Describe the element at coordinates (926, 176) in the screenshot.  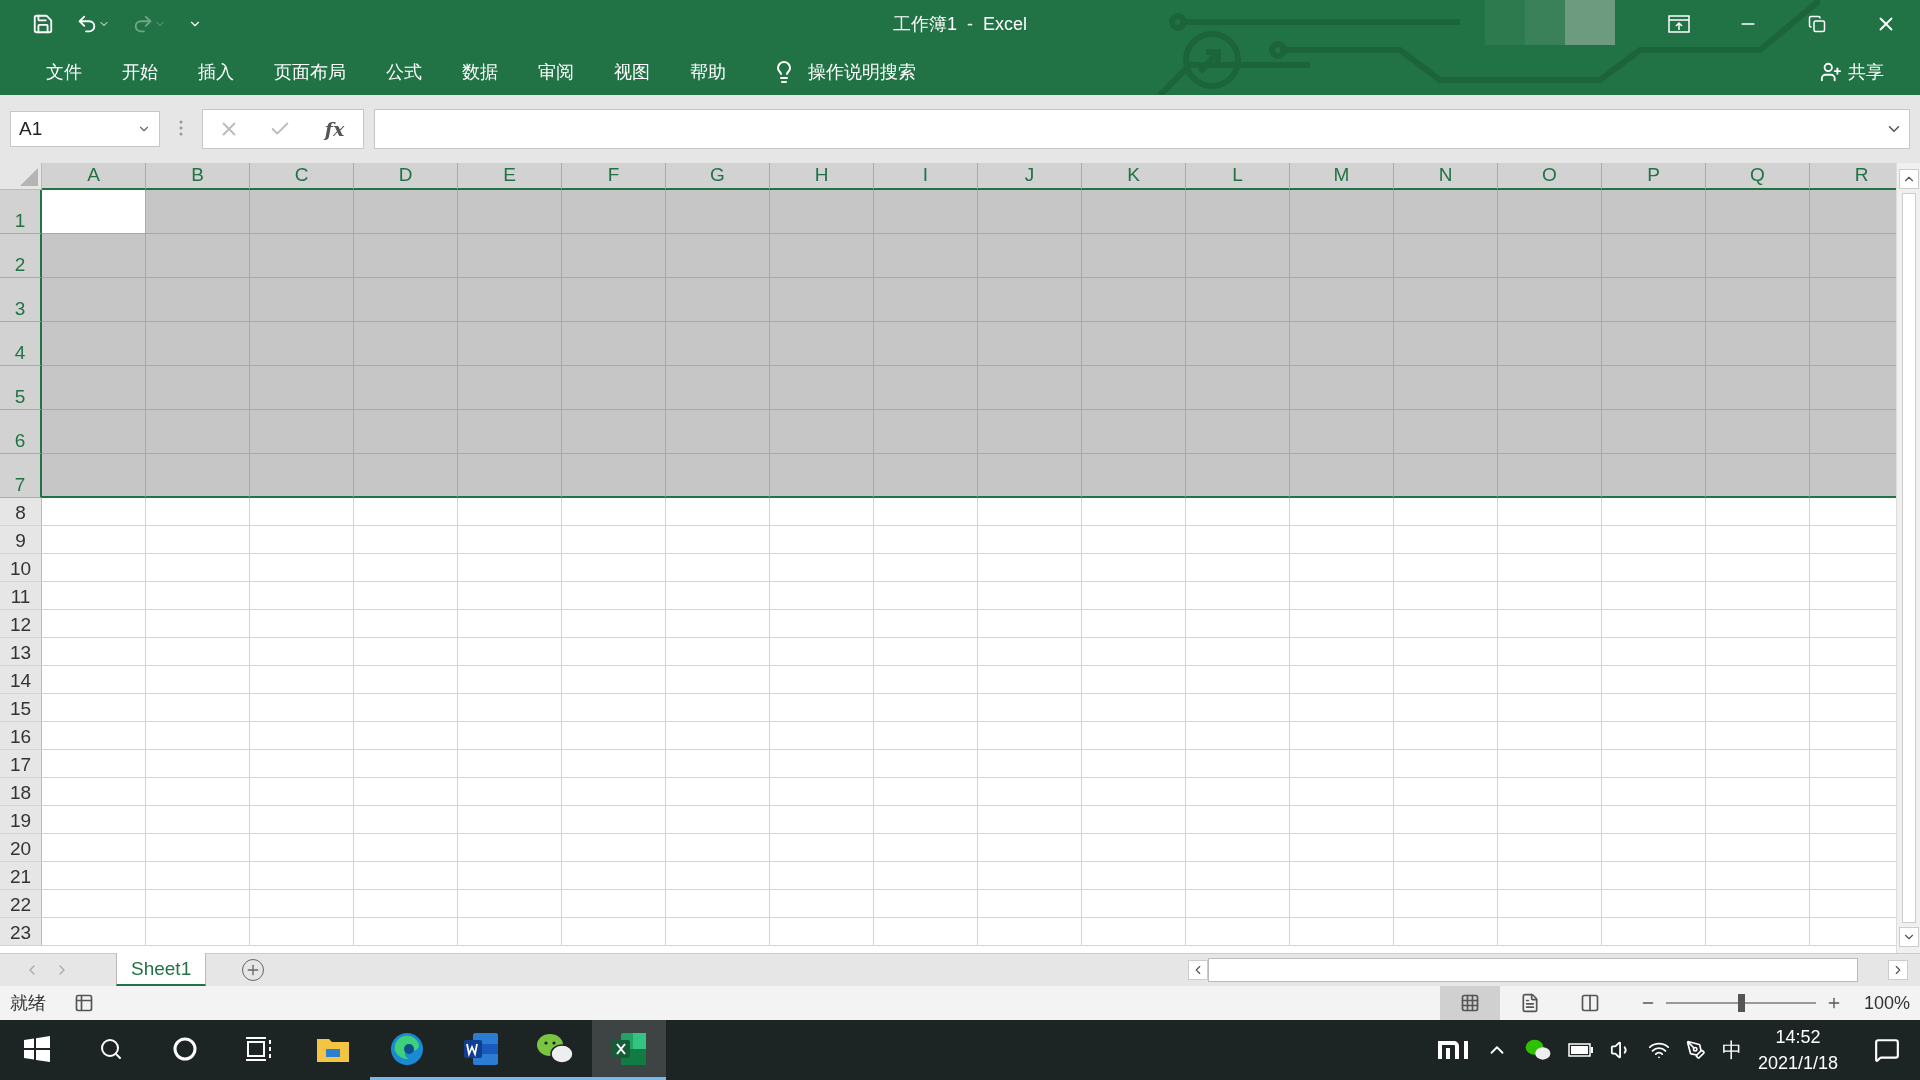
I see `column-header: I` at that location.